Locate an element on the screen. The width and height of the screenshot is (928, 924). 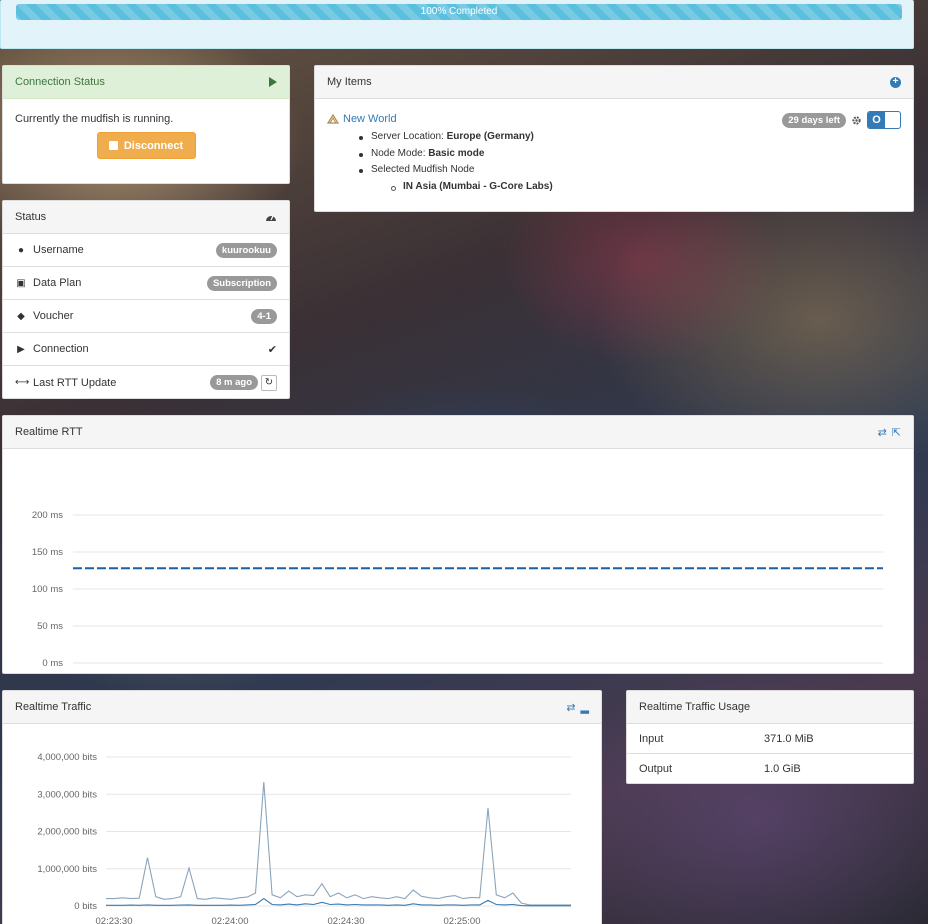
arrows-h-icon: ⟷ is located at coordinates (22, 382).